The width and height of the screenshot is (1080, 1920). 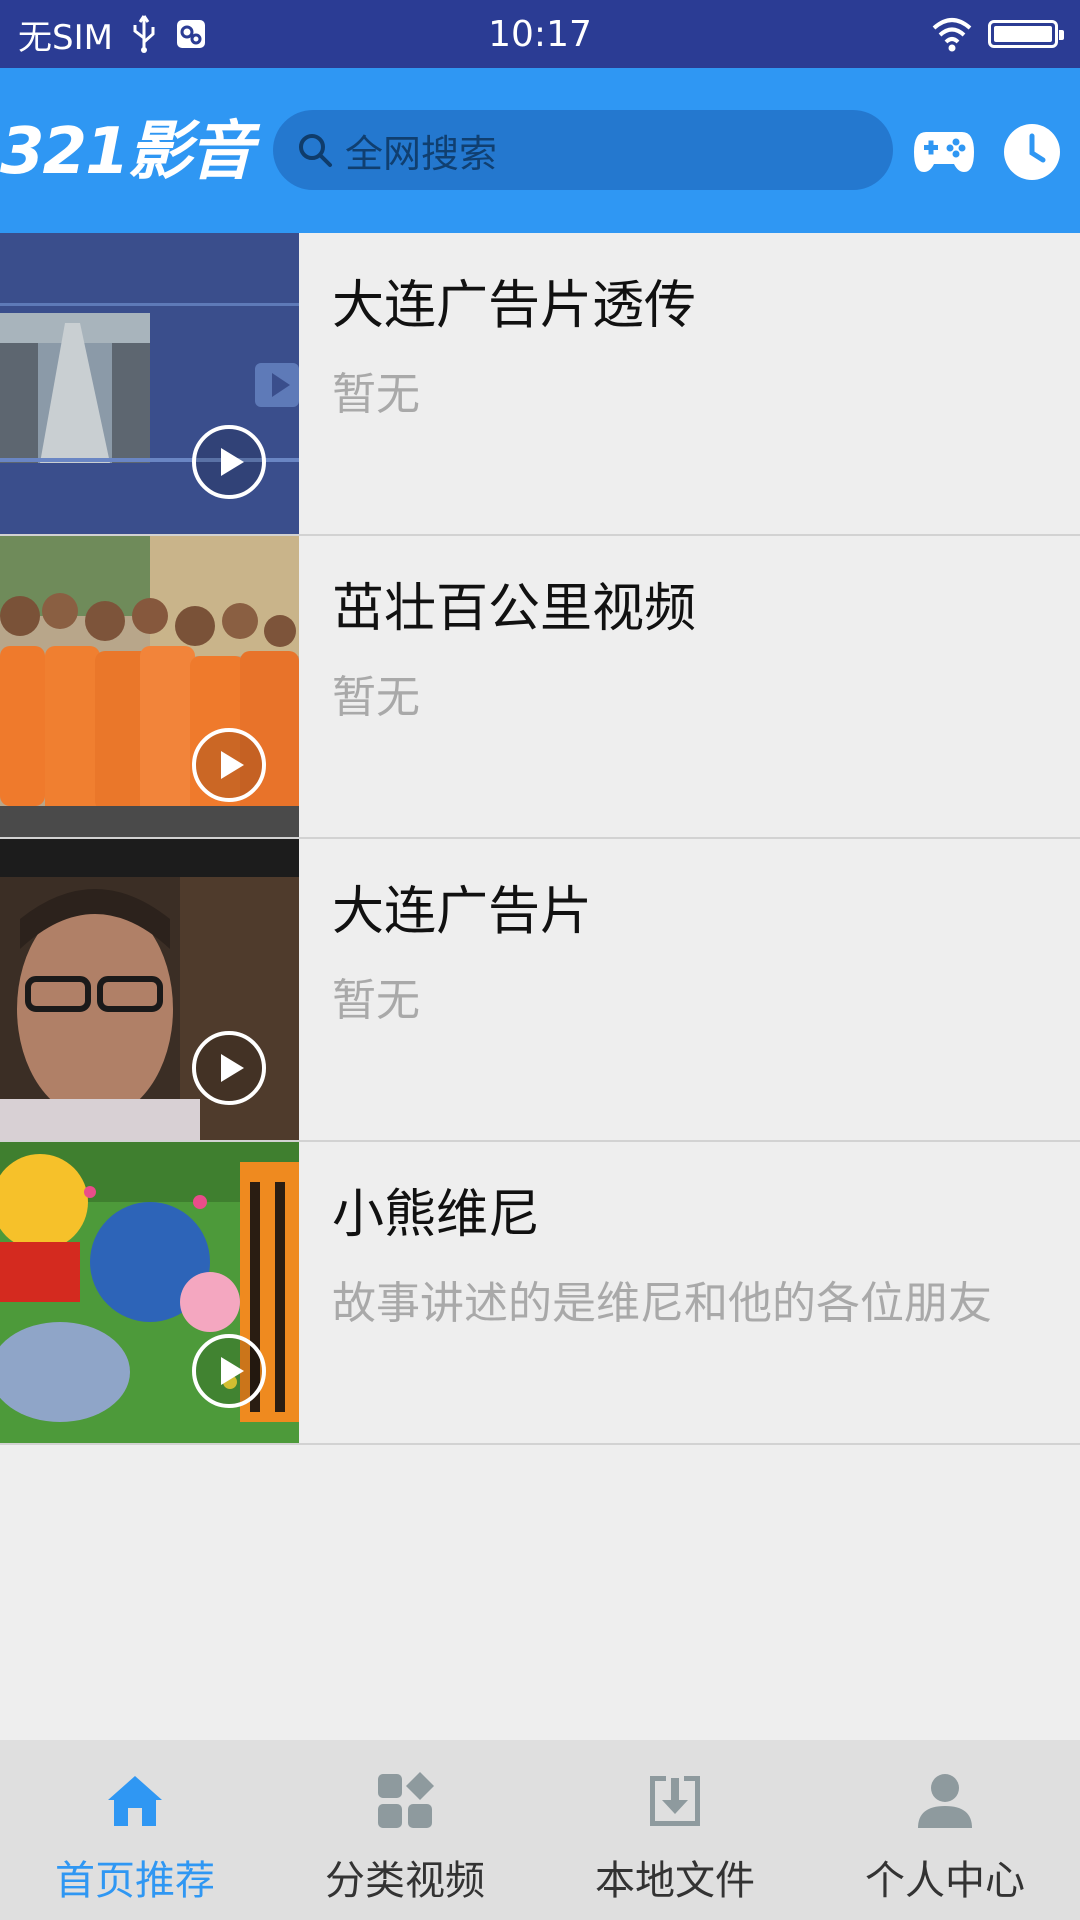 I want to click on clock-time: 10:17, so click(x=540, y=34).